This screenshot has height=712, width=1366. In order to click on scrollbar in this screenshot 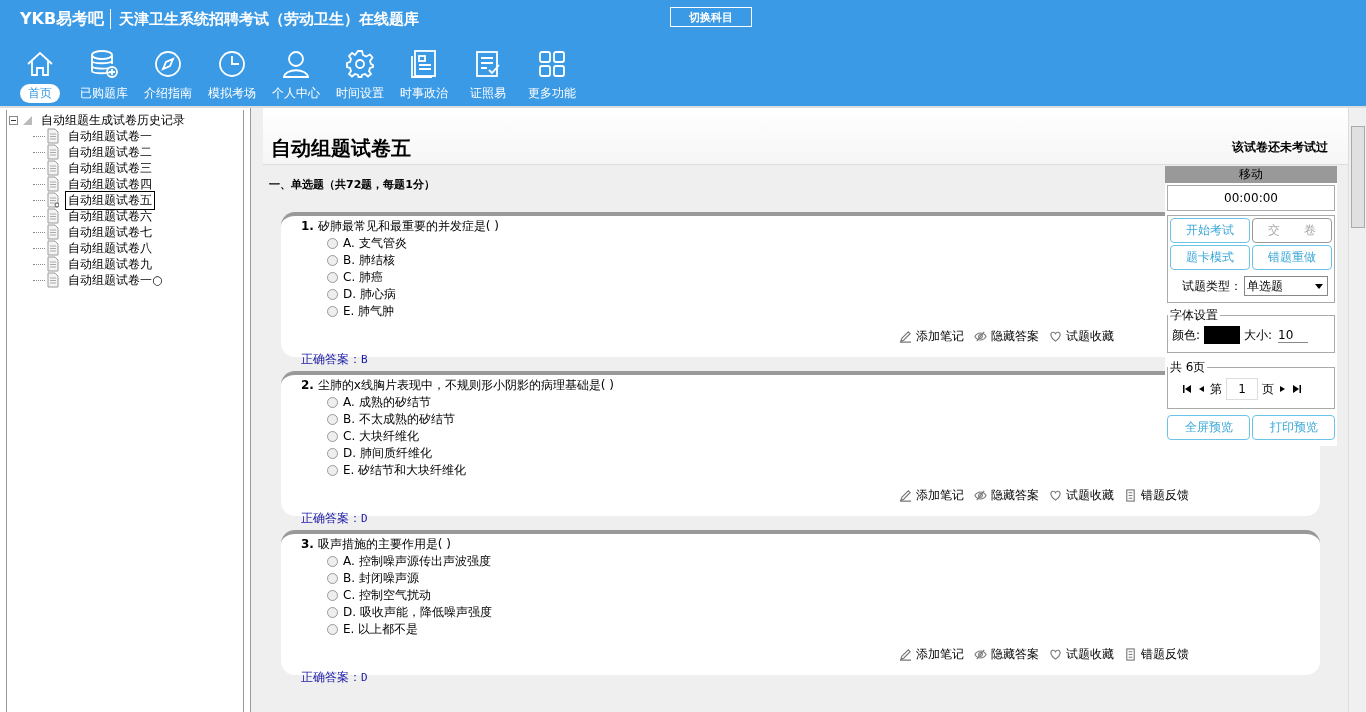, I will do `click(1357, 410)`.